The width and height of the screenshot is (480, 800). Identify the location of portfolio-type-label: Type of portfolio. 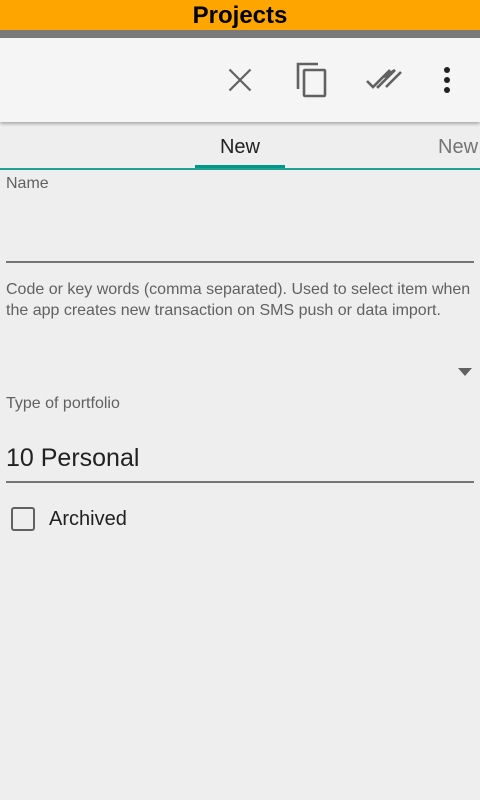
(63, 403).